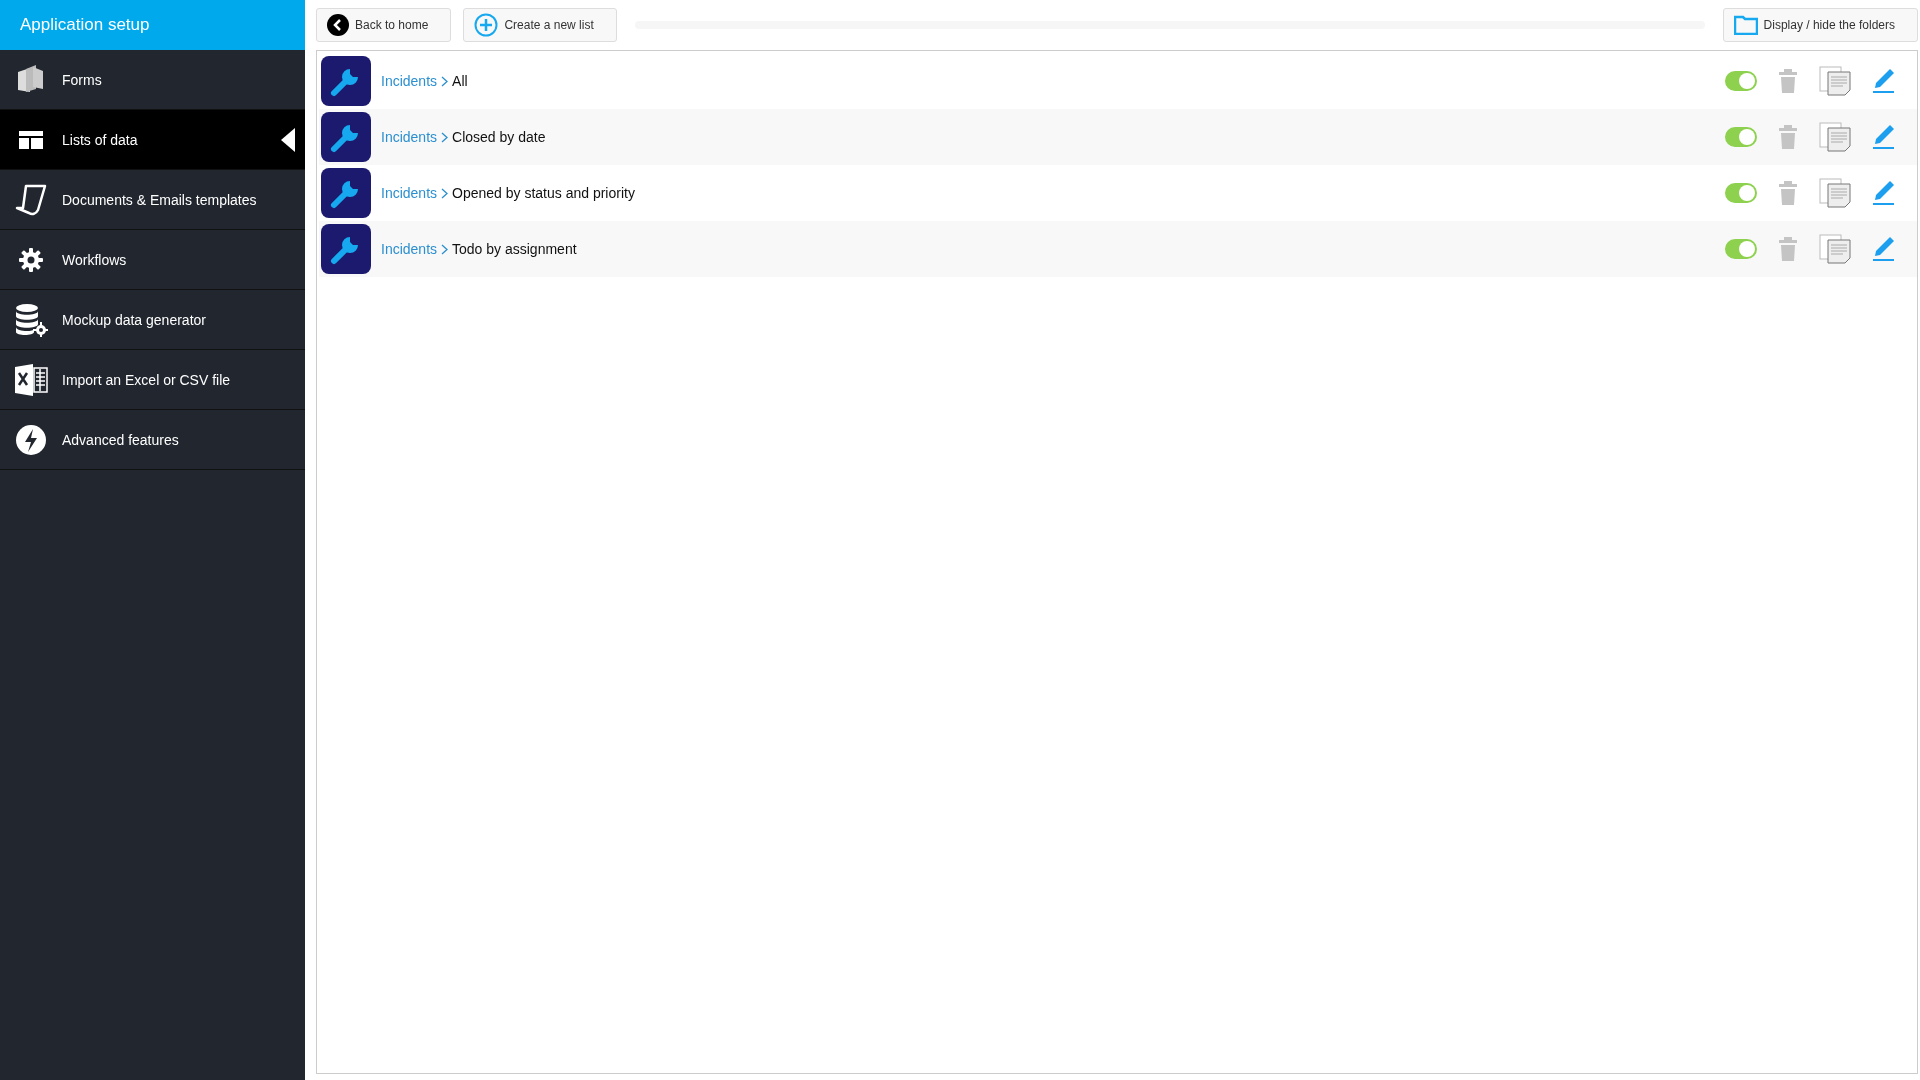 This screenshot has width=1920, height=1080. I want to click on back-button: Back to home, so click(384, 25).